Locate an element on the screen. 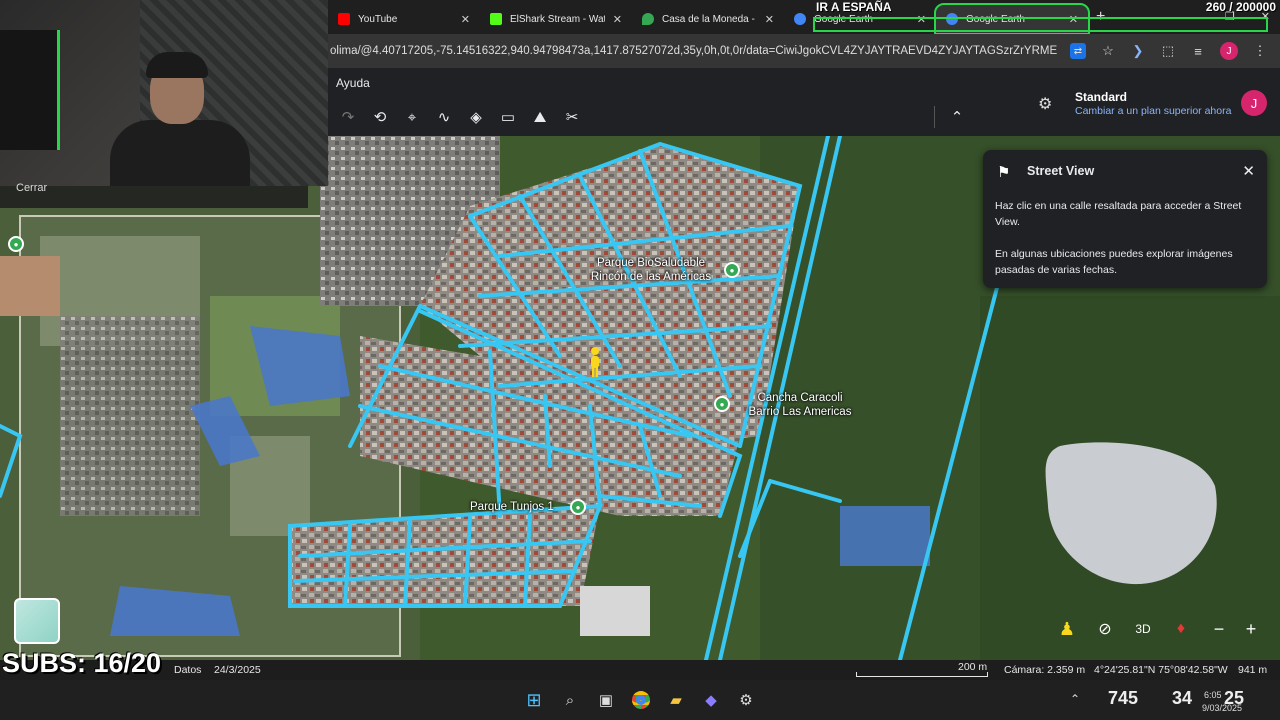 This screenshot has width=1280, height=720. earth-toolbar: ↷ ⟲ ⌖ ∿ ◈ ▭ ⛰ ✂ ⌃ is located at coordinates (670, 117).